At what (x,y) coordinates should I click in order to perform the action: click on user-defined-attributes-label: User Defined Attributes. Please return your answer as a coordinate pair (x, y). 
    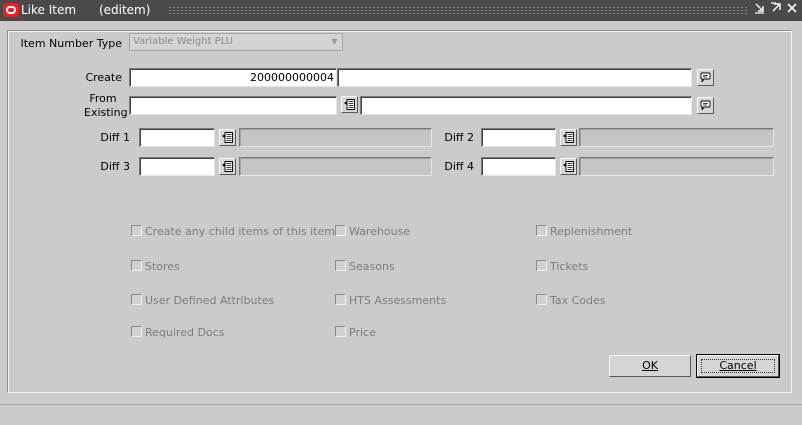
    Looking at the image, I should click on (210, 300).